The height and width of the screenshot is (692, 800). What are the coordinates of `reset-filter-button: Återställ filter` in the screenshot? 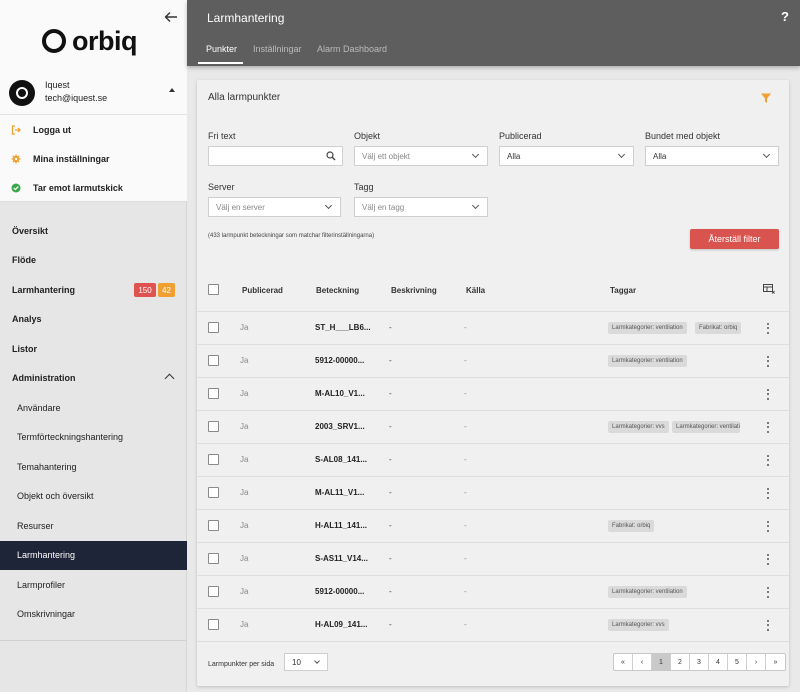 It's located at (734, 239).